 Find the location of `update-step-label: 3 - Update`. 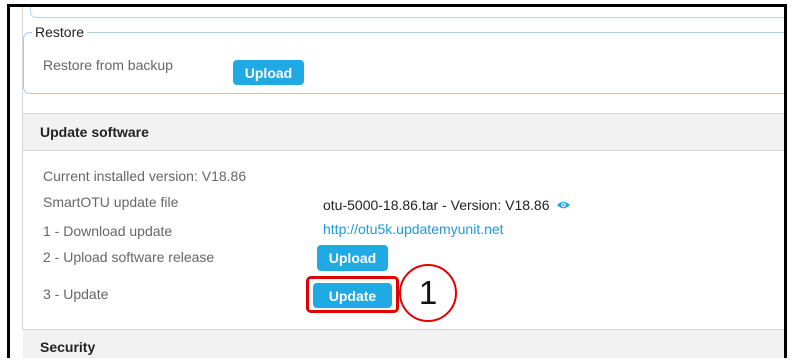

update-step-label: 3 - Update is located at coordinates (76, 294).